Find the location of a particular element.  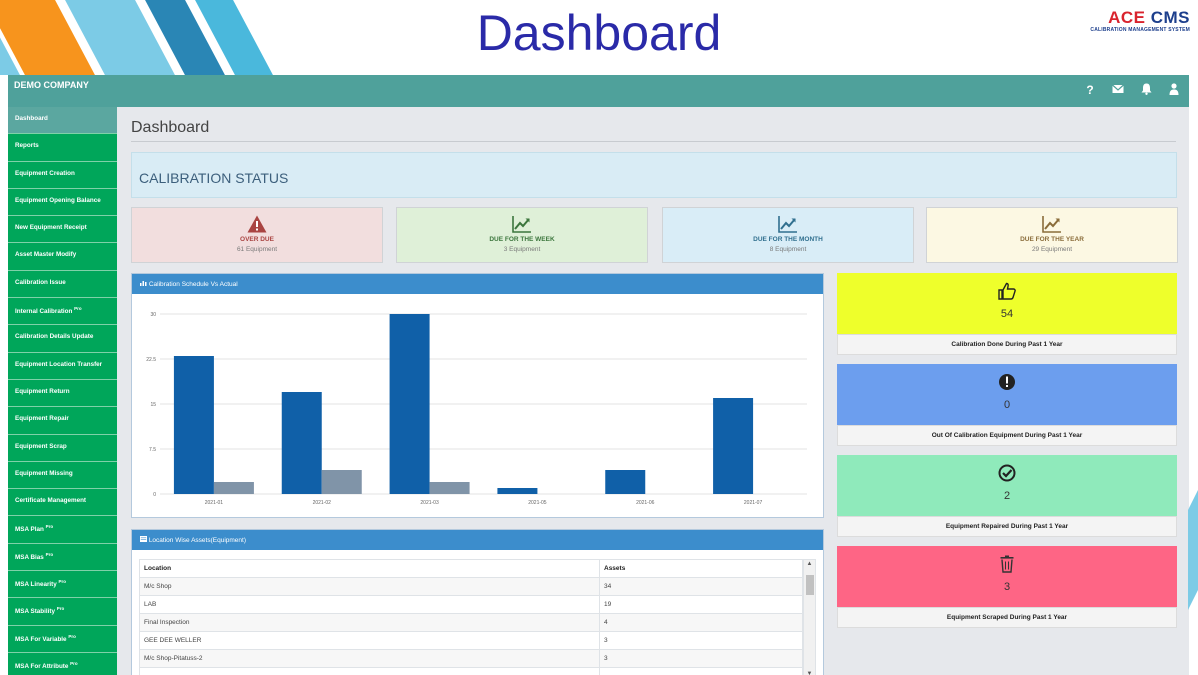

check-circle-icon is located at coordinates (1007, 473).